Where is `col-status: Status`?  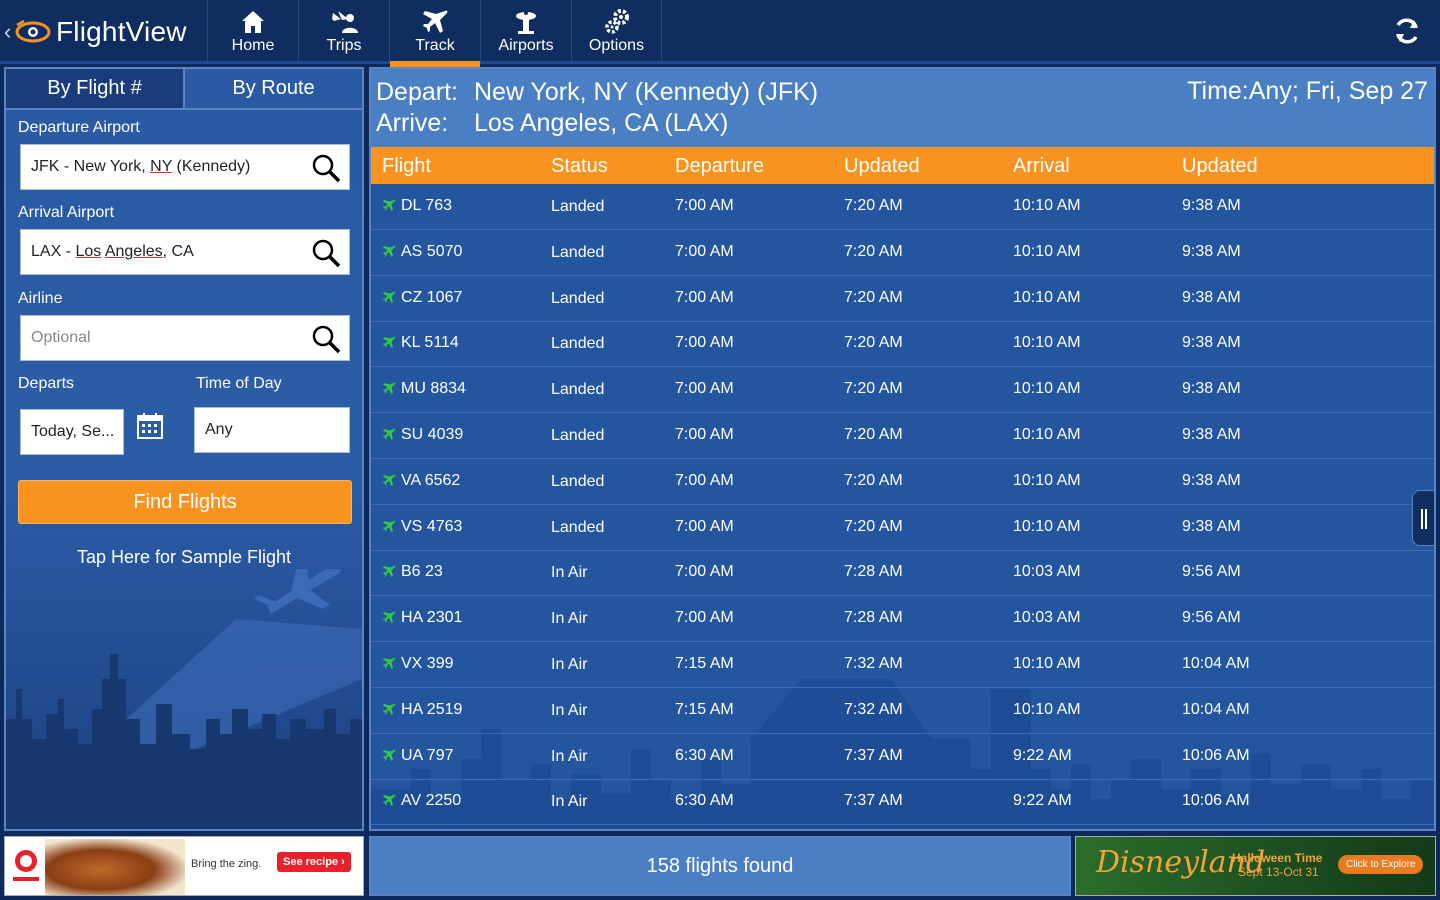 col-status: Status is located at coordinates (579, 166).